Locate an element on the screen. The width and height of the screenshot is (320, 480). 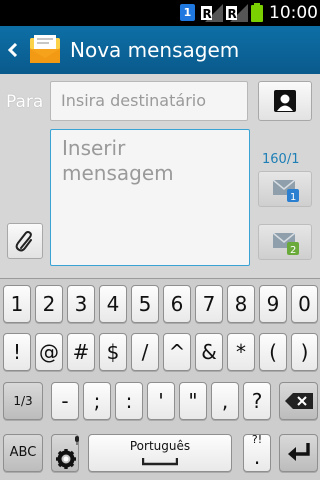
attach-button is located at coordinates (25, 241).